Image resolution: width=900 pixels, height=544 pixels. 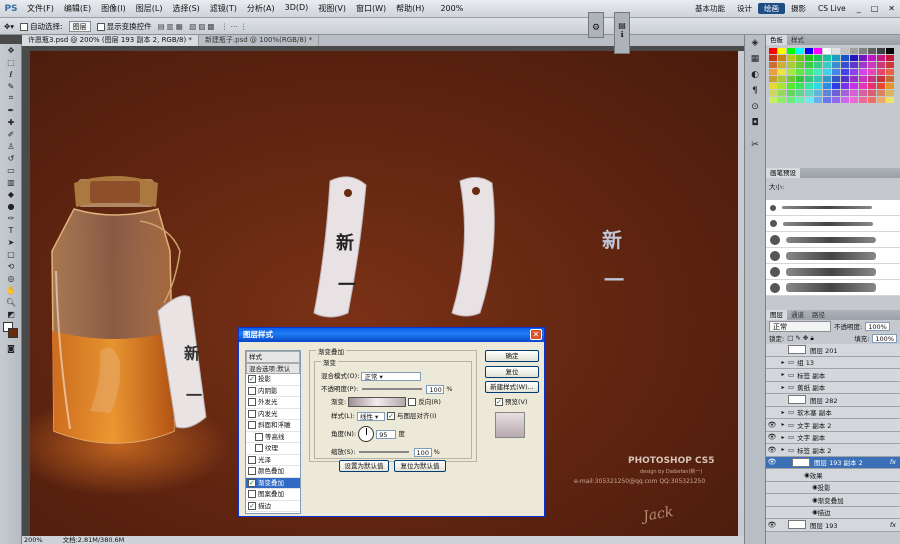 What do you see at coordinates (755, 145) in the screenshot?
I see `tools-icon: ✂` at bounding box center [755, 145].